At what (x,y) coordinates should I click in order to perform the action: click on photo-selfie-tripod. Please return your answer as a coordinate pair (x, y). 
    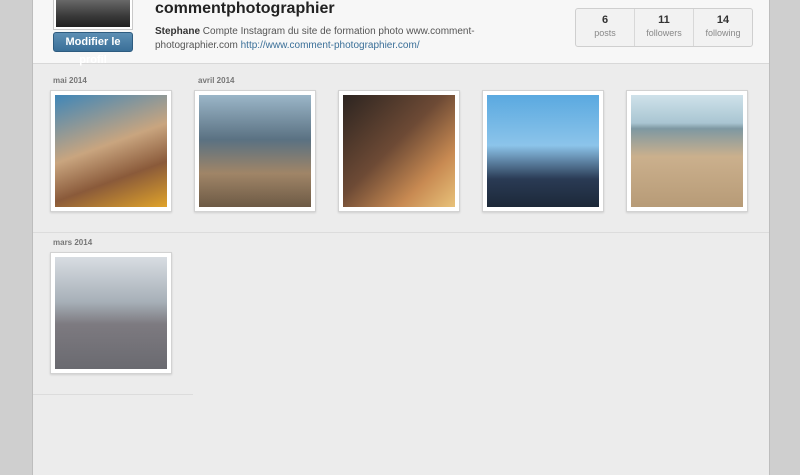
    Looking at the image, I should click on (543, 151).